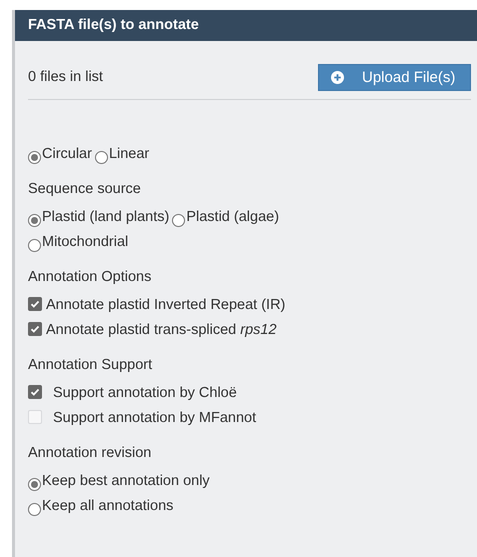  I want to click on section-heading: Annotation revision, so click(90, 453).